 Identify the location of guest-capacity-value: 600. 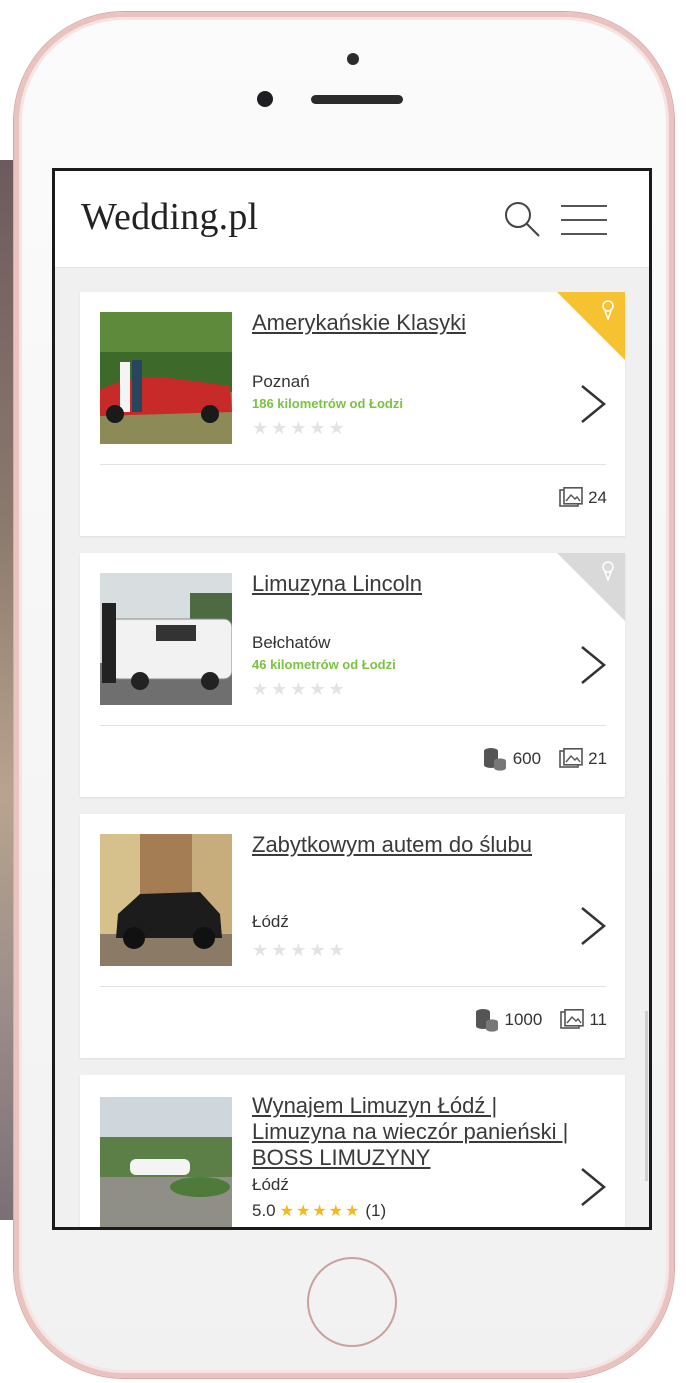
(527, 758).